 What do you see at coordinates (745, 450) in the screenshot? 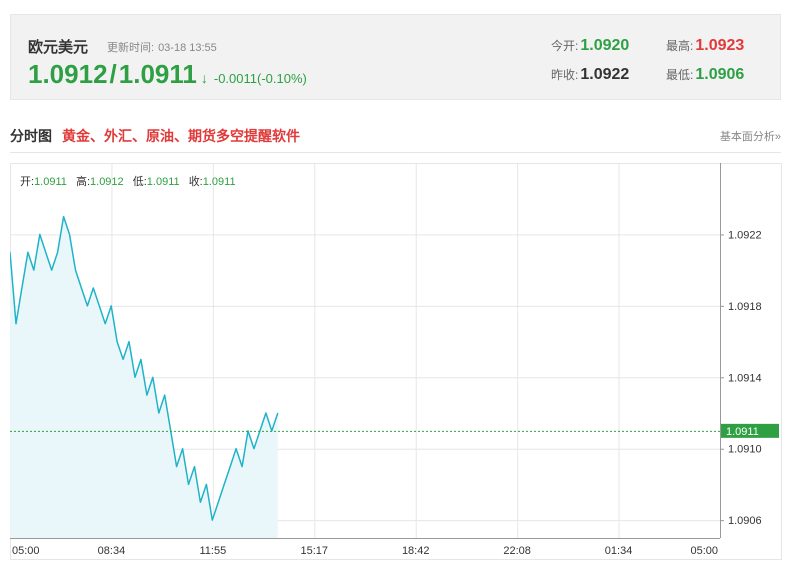
I see `y-tick-label: 1.0910` at bounding box center [745, 450].